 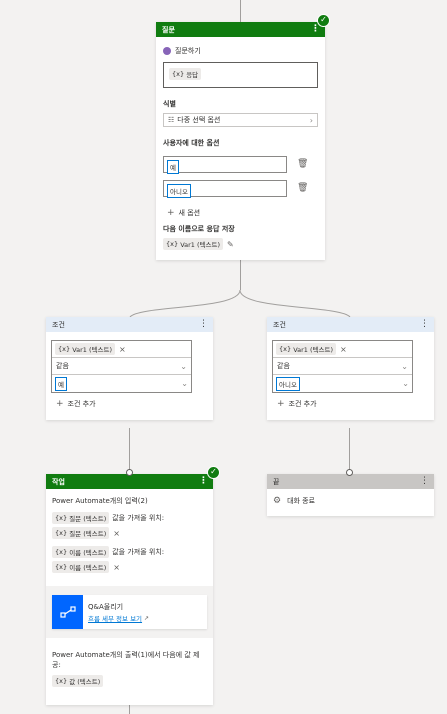 I want to click on end-conversation-row: ⚙ 대화 종료, so click(x=294, y=501).